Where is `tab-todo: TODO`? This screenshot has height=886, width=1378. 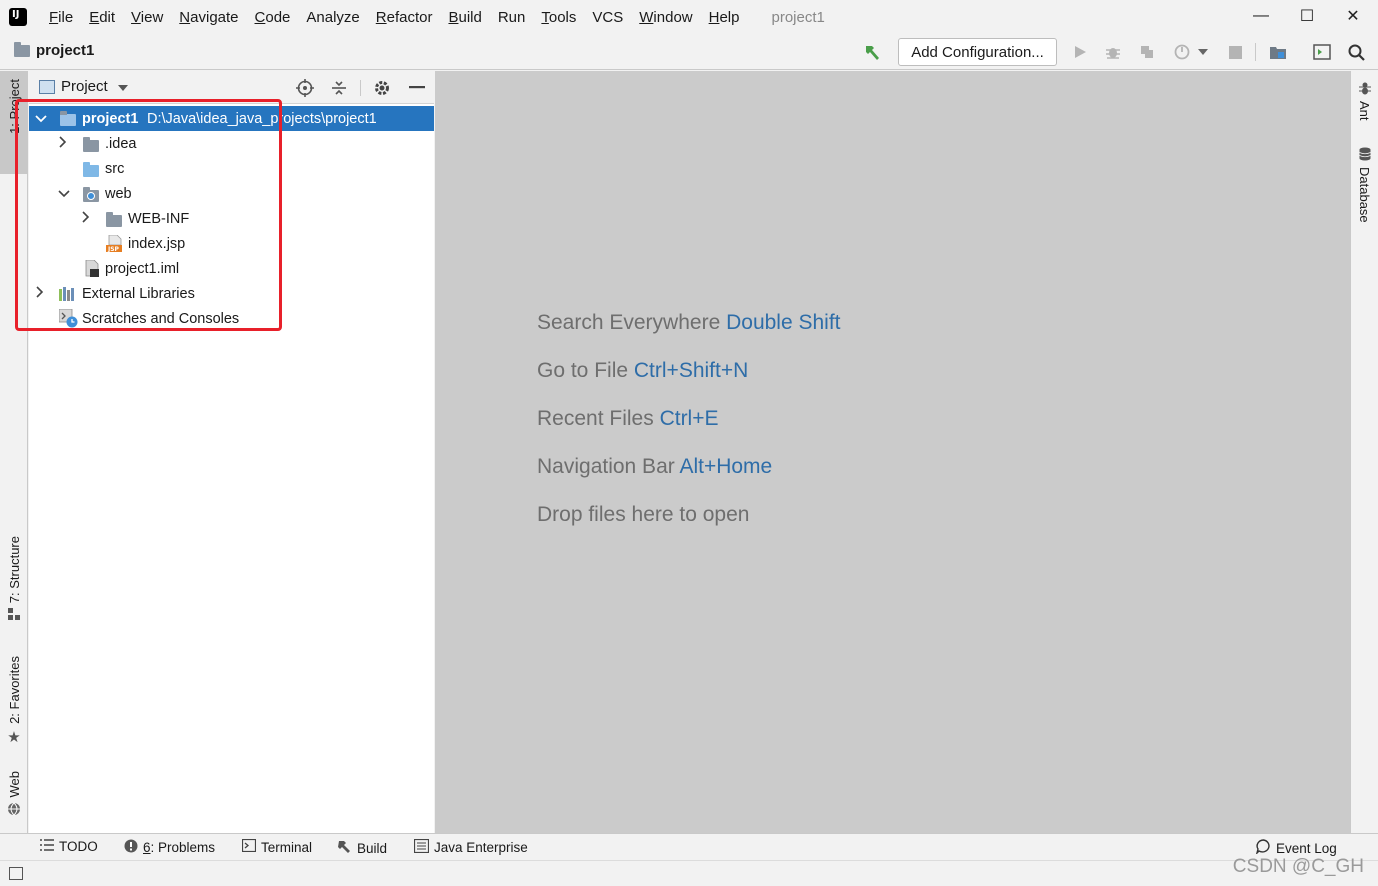 tab-todo: TODO is located at coordinates (69, 846).